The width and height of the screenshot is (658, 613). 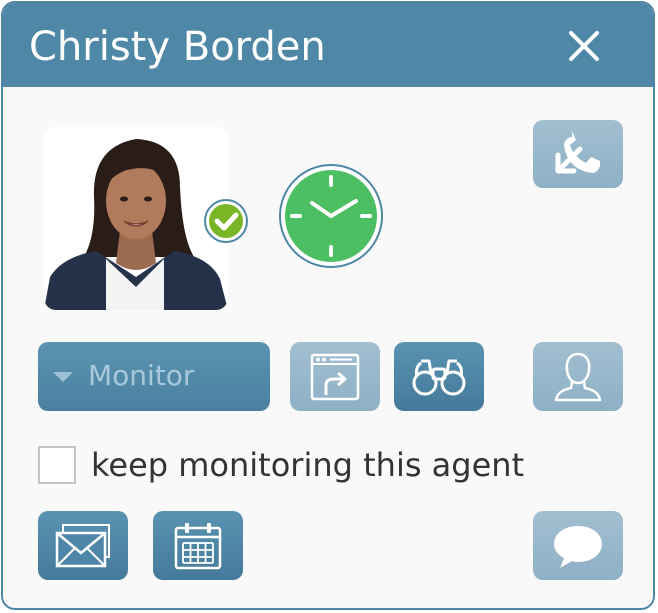 I want to click on available-status-icon, so click(x=226, y=221).